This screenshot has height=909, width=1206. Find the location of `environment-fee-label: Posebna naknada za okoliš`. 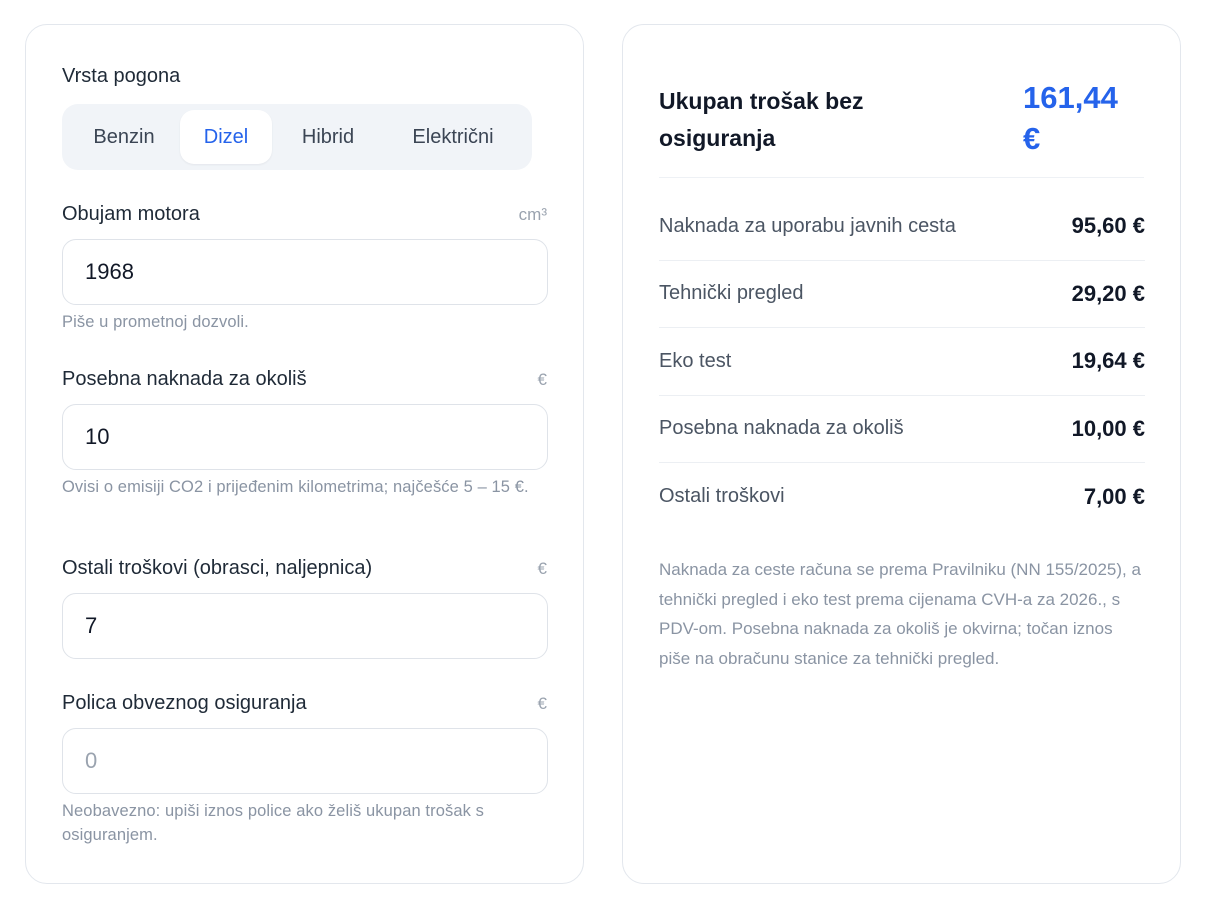

environment-fee-label: Posebna naknada za okoliš is located at coordinates (184, 379).